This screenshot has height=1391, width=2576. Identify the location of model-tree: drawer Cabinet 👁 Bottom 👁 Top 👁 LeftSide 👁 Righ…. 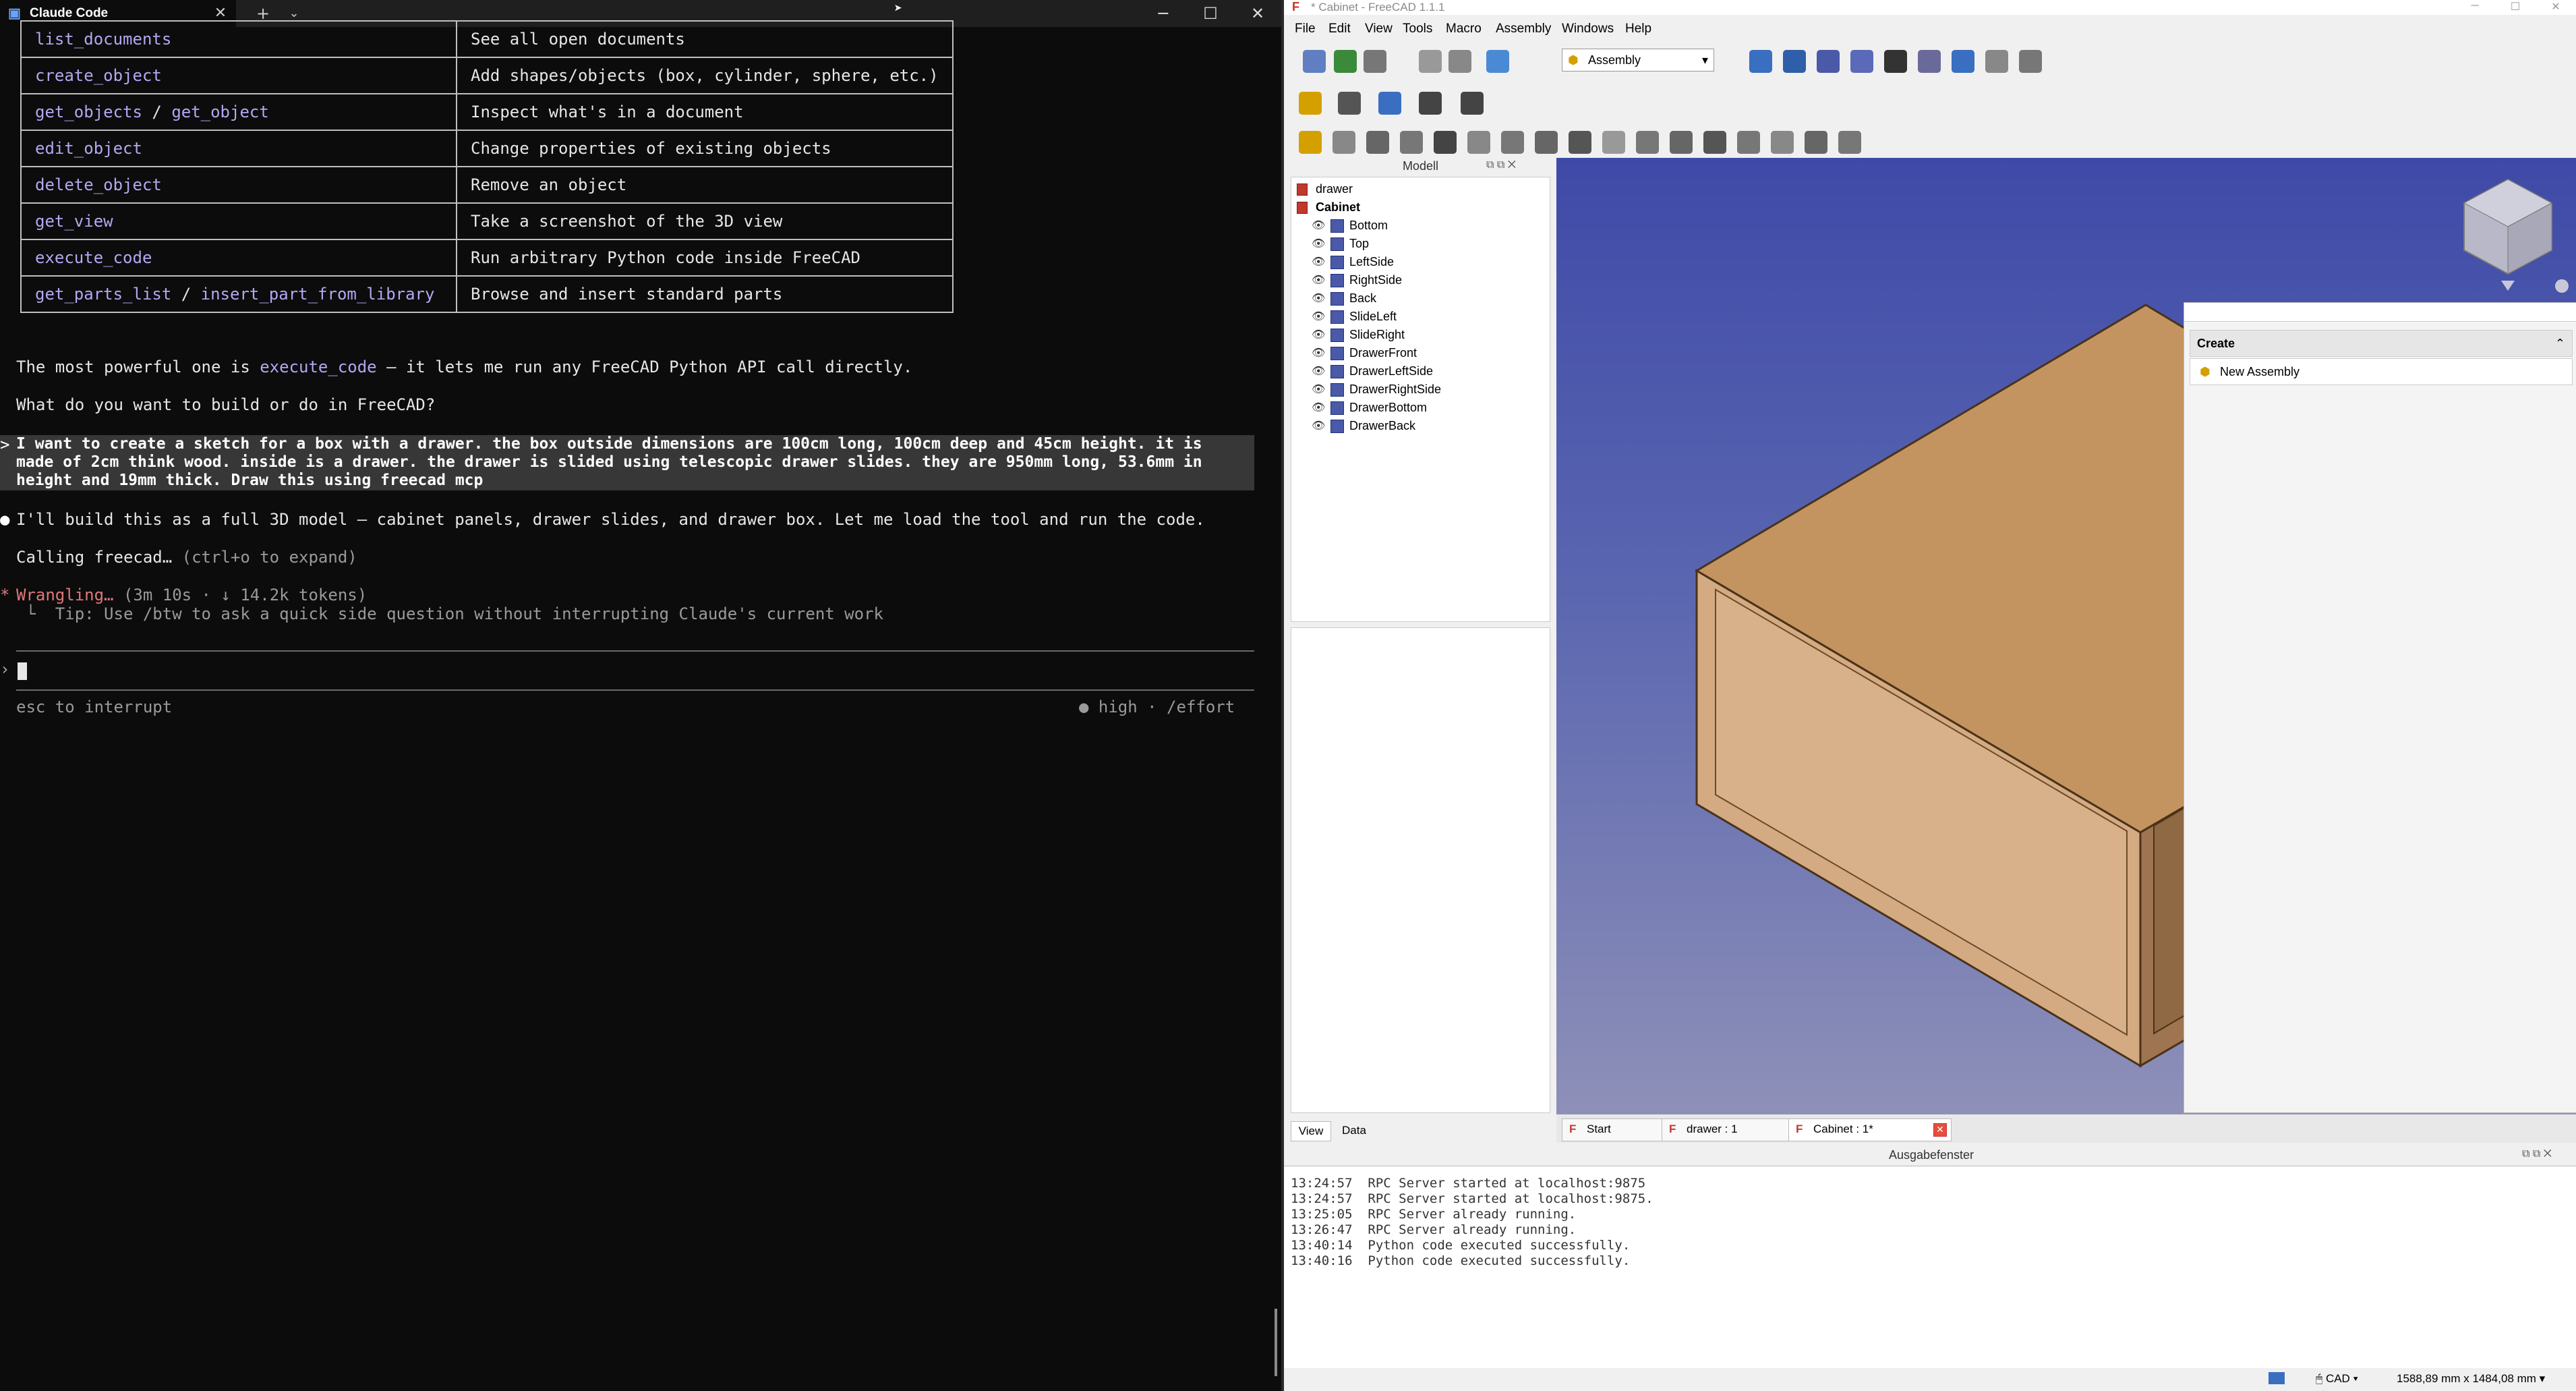
(1421, 399).